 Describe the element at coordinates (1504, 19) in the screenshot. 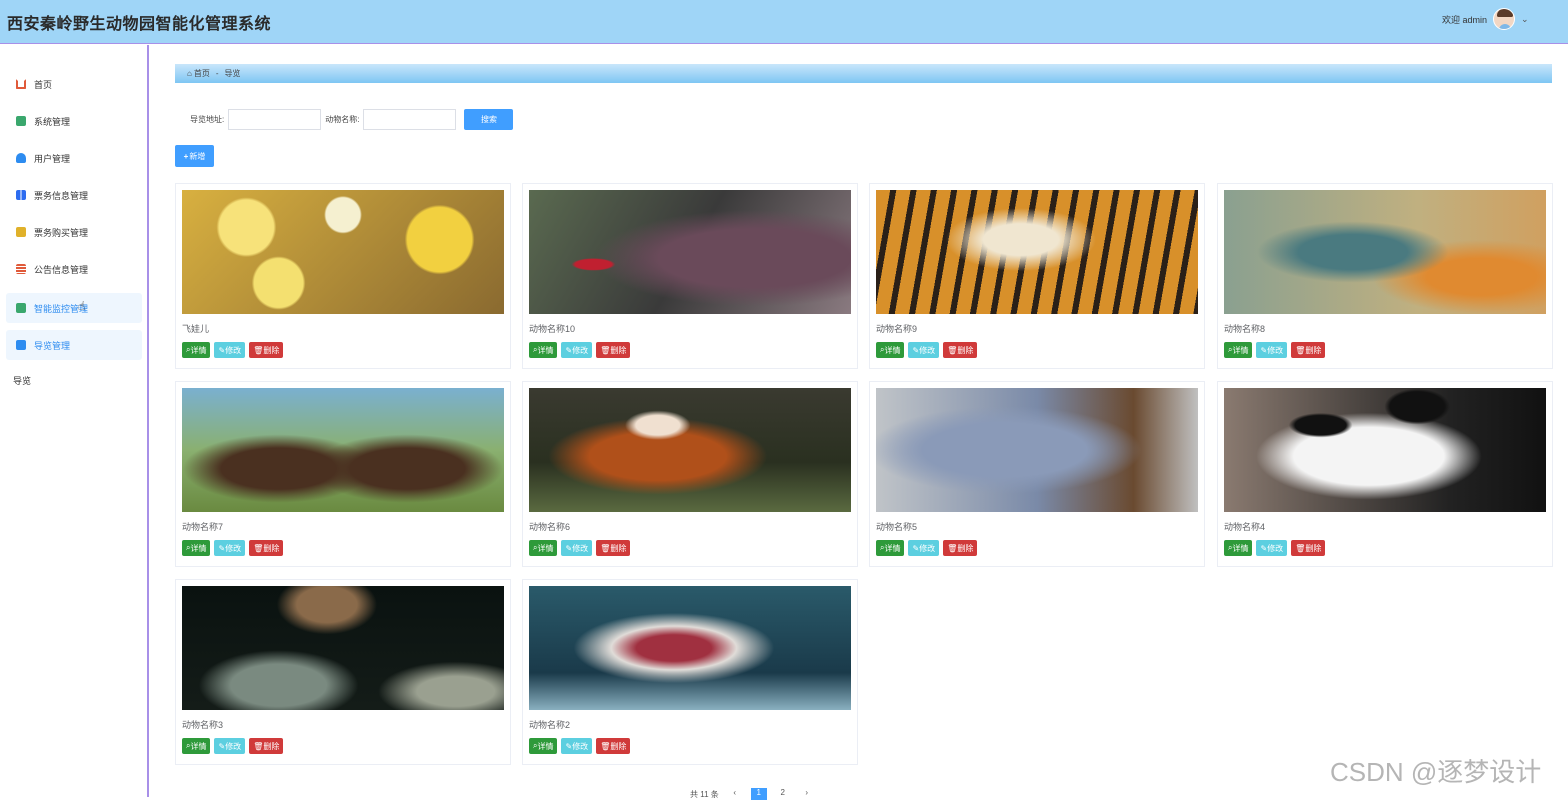

I see `avatar` at that location.